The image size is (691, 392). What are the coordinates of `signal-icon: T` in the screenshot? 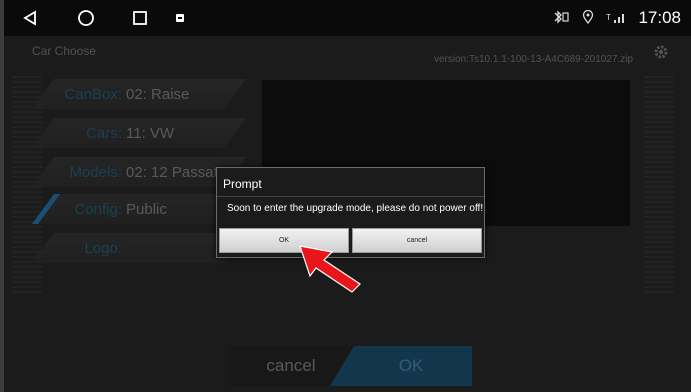 It's located at (616, 18).